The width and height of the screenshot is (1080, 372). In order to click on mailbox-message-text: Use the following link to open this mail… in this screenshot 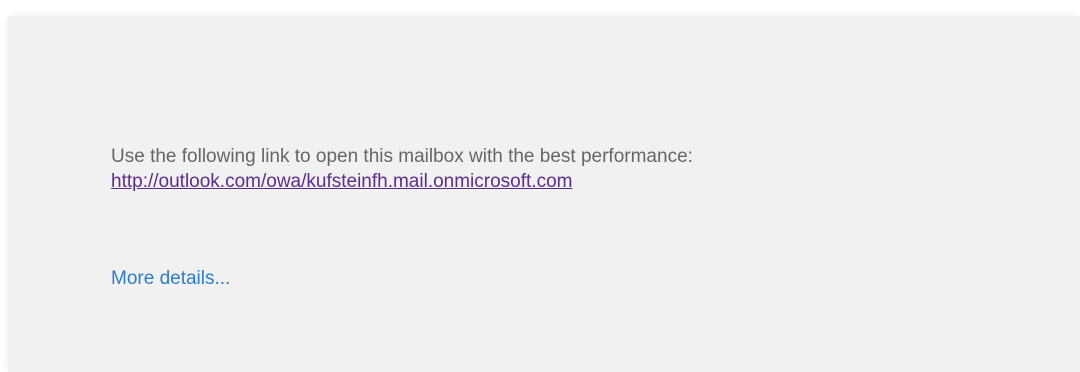, I will do `click(402, 156)`.